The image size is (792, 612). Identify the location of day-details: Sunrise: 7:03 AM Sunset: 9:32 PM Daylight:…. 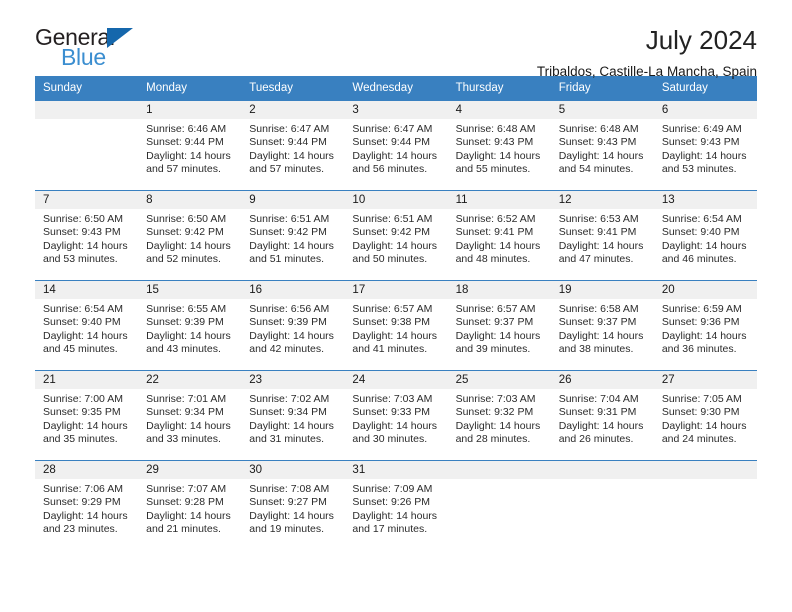
(499, 418).